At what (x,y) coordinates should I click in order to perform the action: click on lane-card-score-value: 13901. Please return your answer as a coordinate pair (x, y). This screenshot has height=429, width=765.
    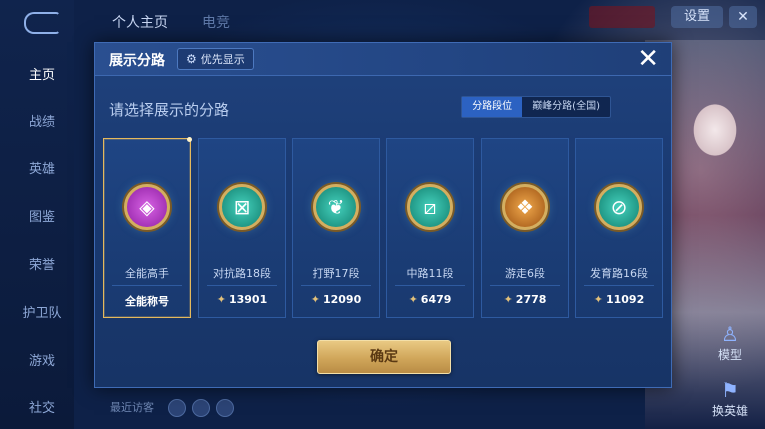
    Looking at the image, I should click on (248, 299).